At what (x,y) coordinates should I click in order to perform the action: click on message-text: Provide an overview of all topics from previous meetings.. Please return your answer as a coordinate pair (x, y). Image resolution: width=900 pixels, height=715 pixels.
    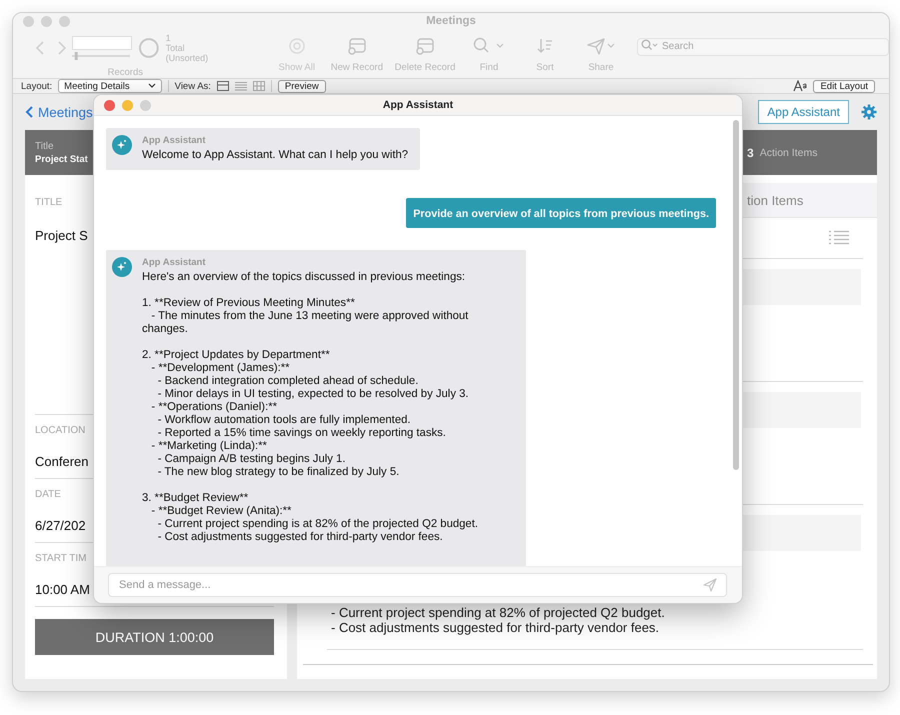
    Looking at the image, I should click on (561, 214).